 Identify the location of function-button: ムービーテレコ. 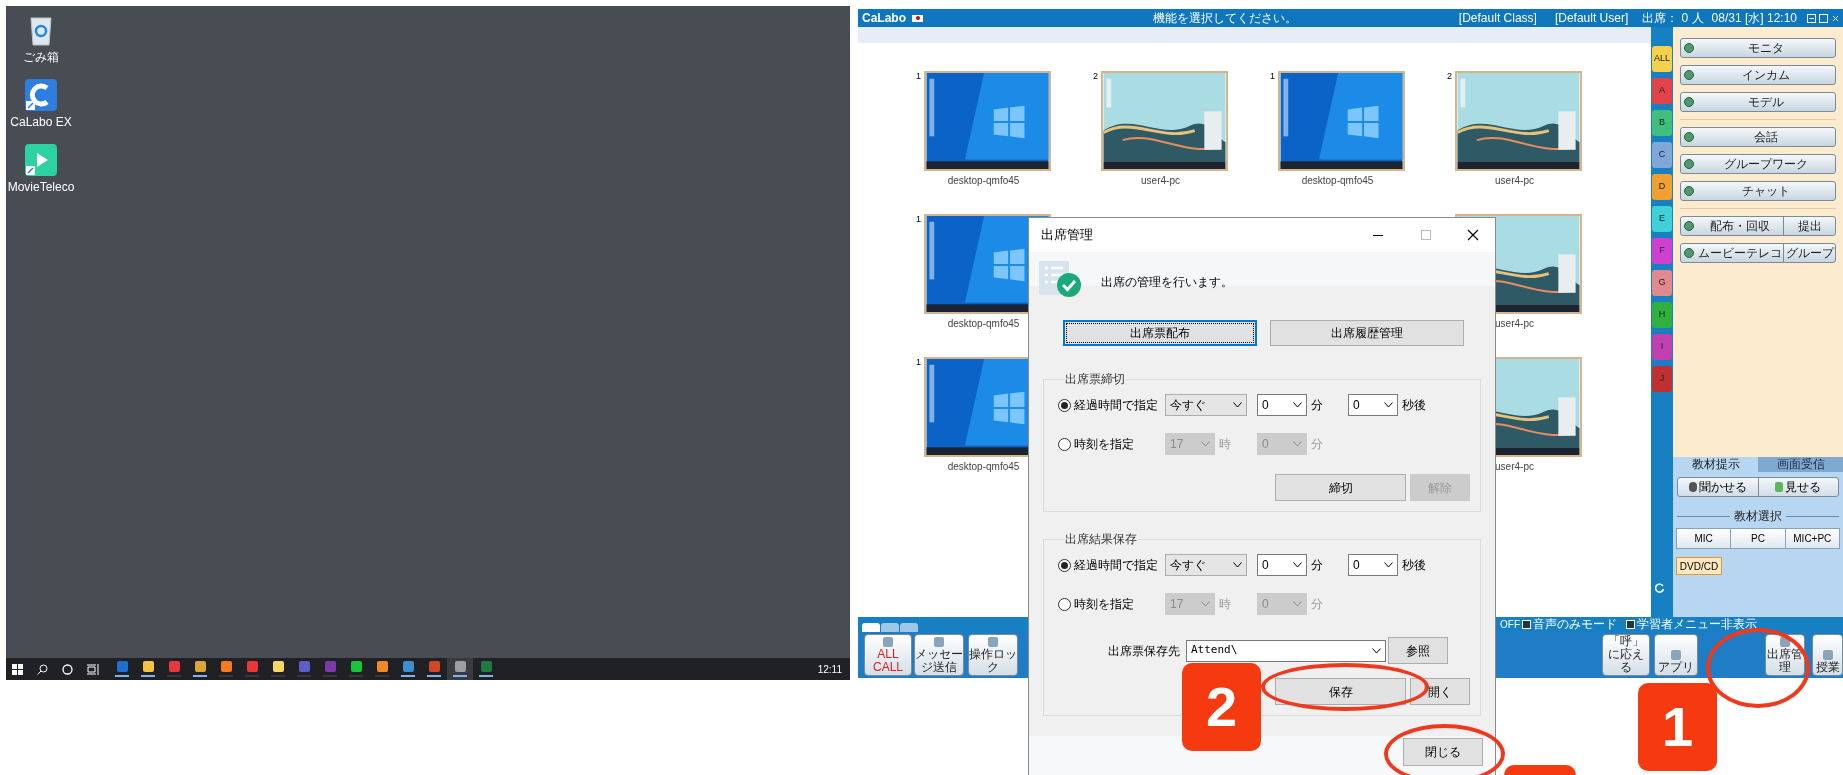
(1732, 253).